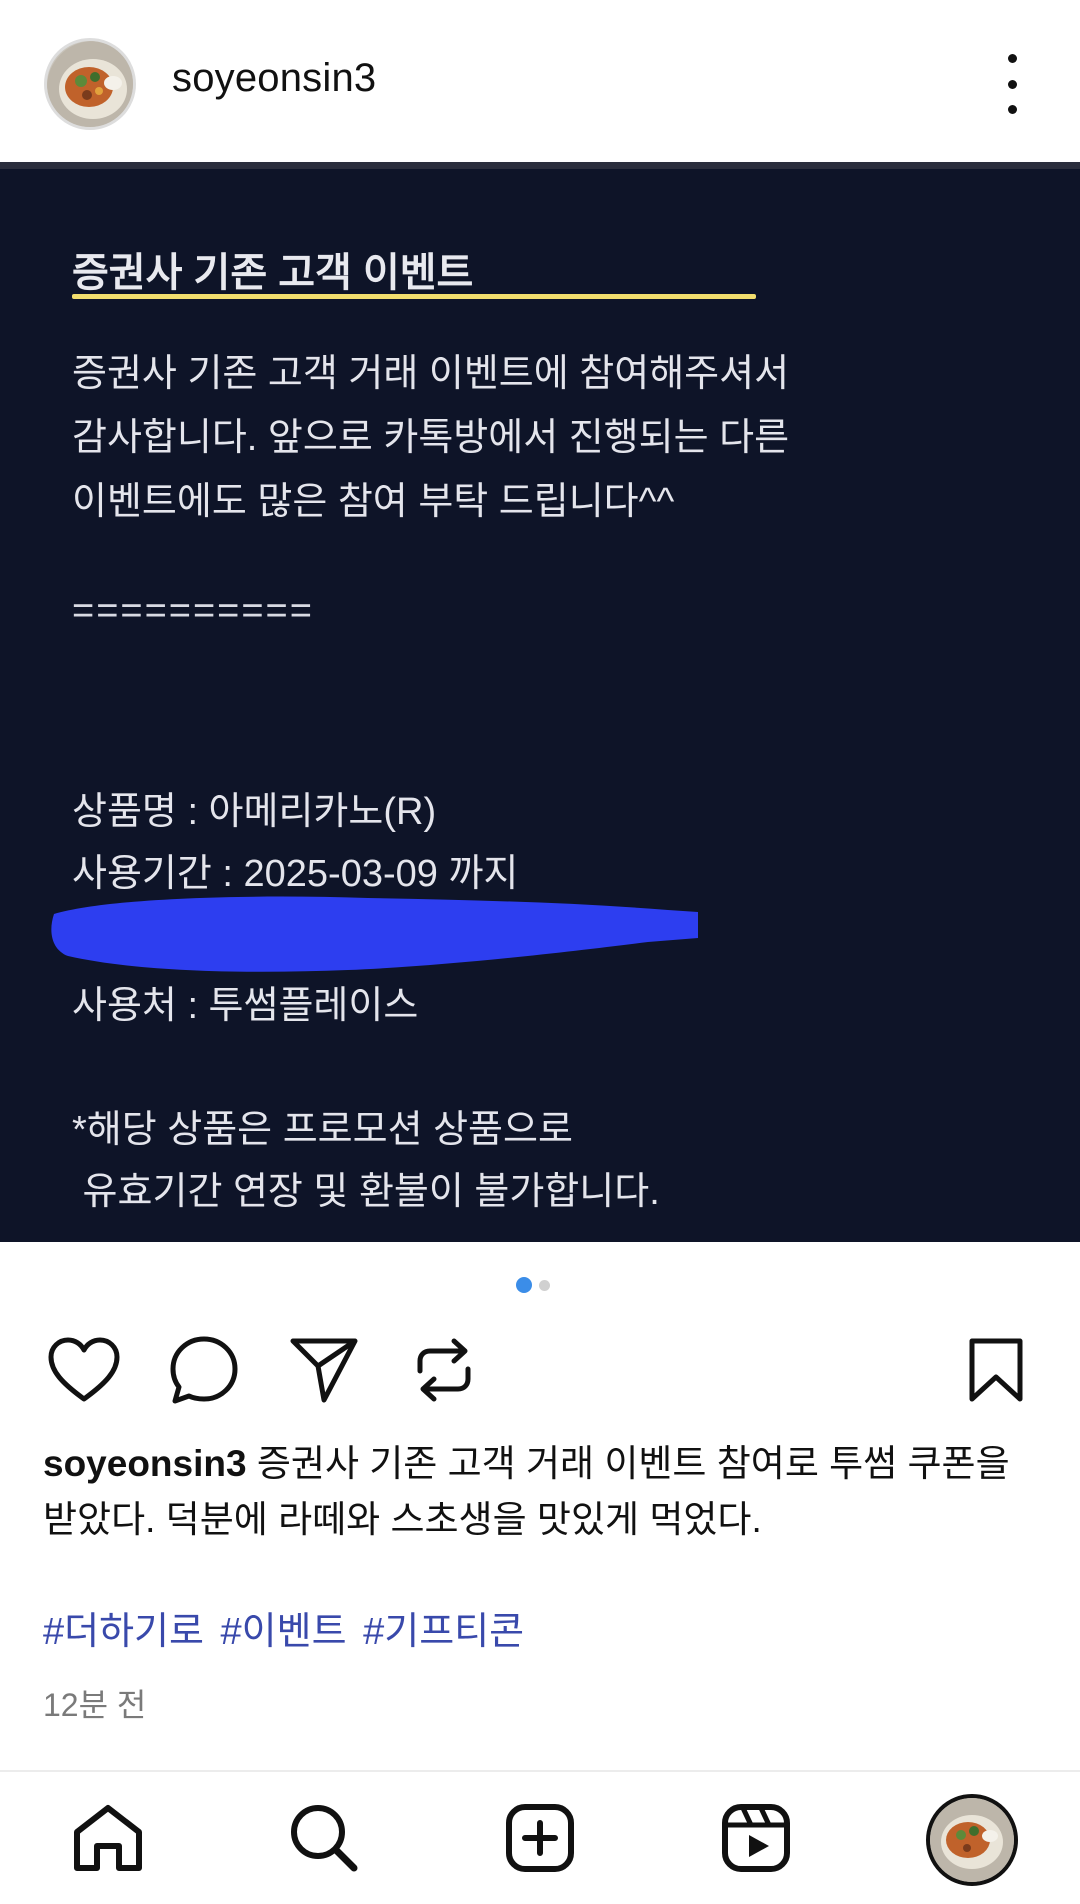 Image resolution: width=1080 pixels, height=1904 pixels. What do you see at coordinates (431, 438) in the screenshot?
I see `notice-line-2: 감사합니다. 앞으로 카톡방에서 진행되는 다른` at bounding box center [431, 438].